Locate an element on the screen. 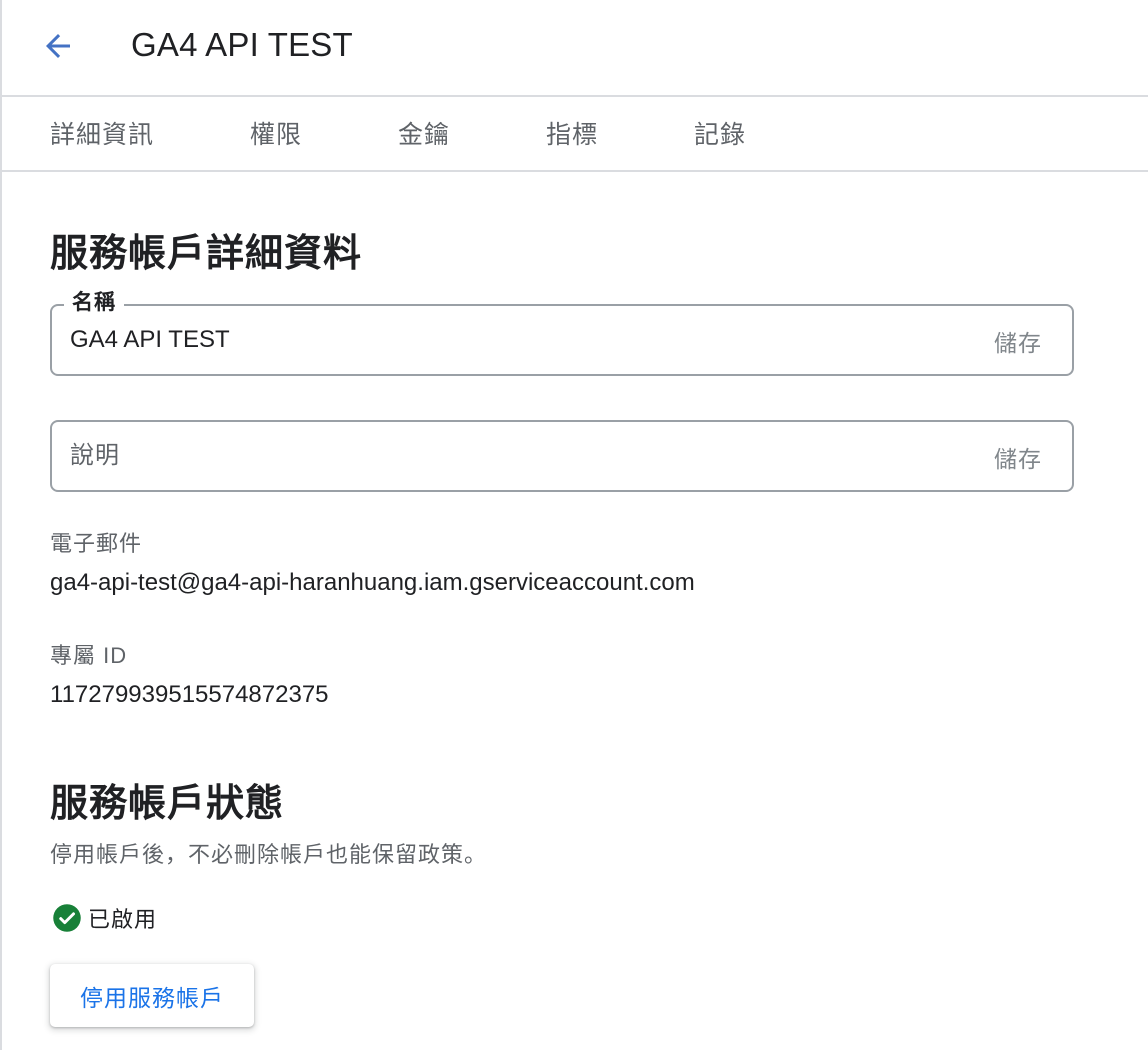 The image size is (1148, 1050). back-button is located at coordinates (58, 48).